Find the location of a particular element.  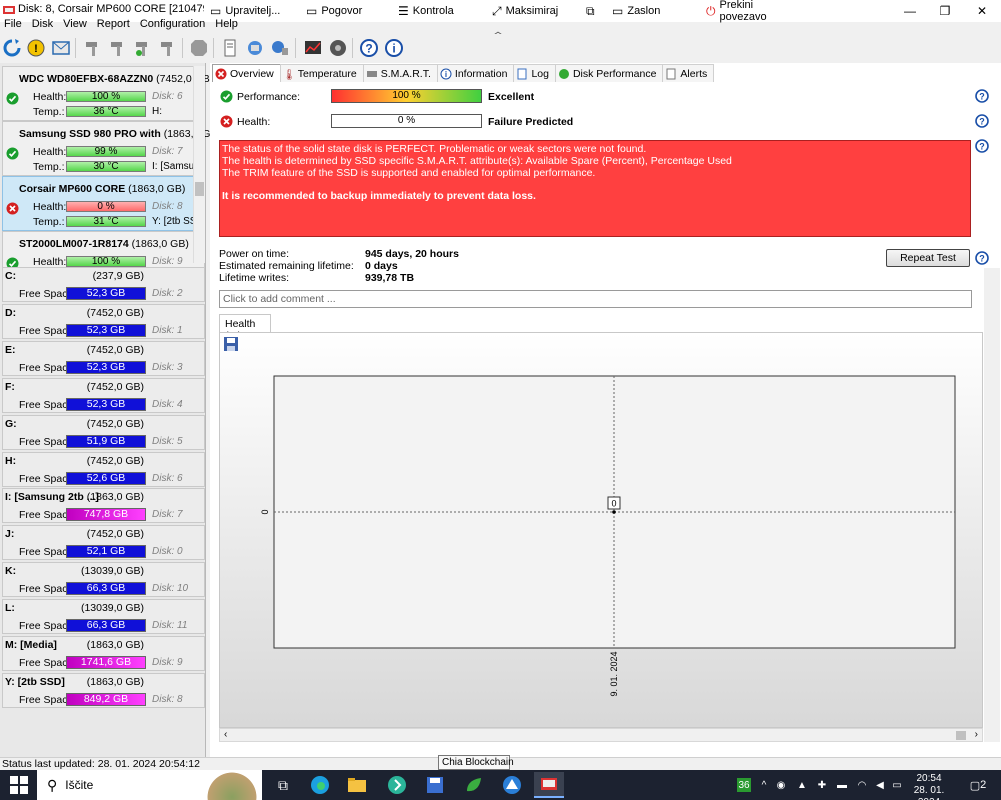

document-button is located at coordinates (230, 48).